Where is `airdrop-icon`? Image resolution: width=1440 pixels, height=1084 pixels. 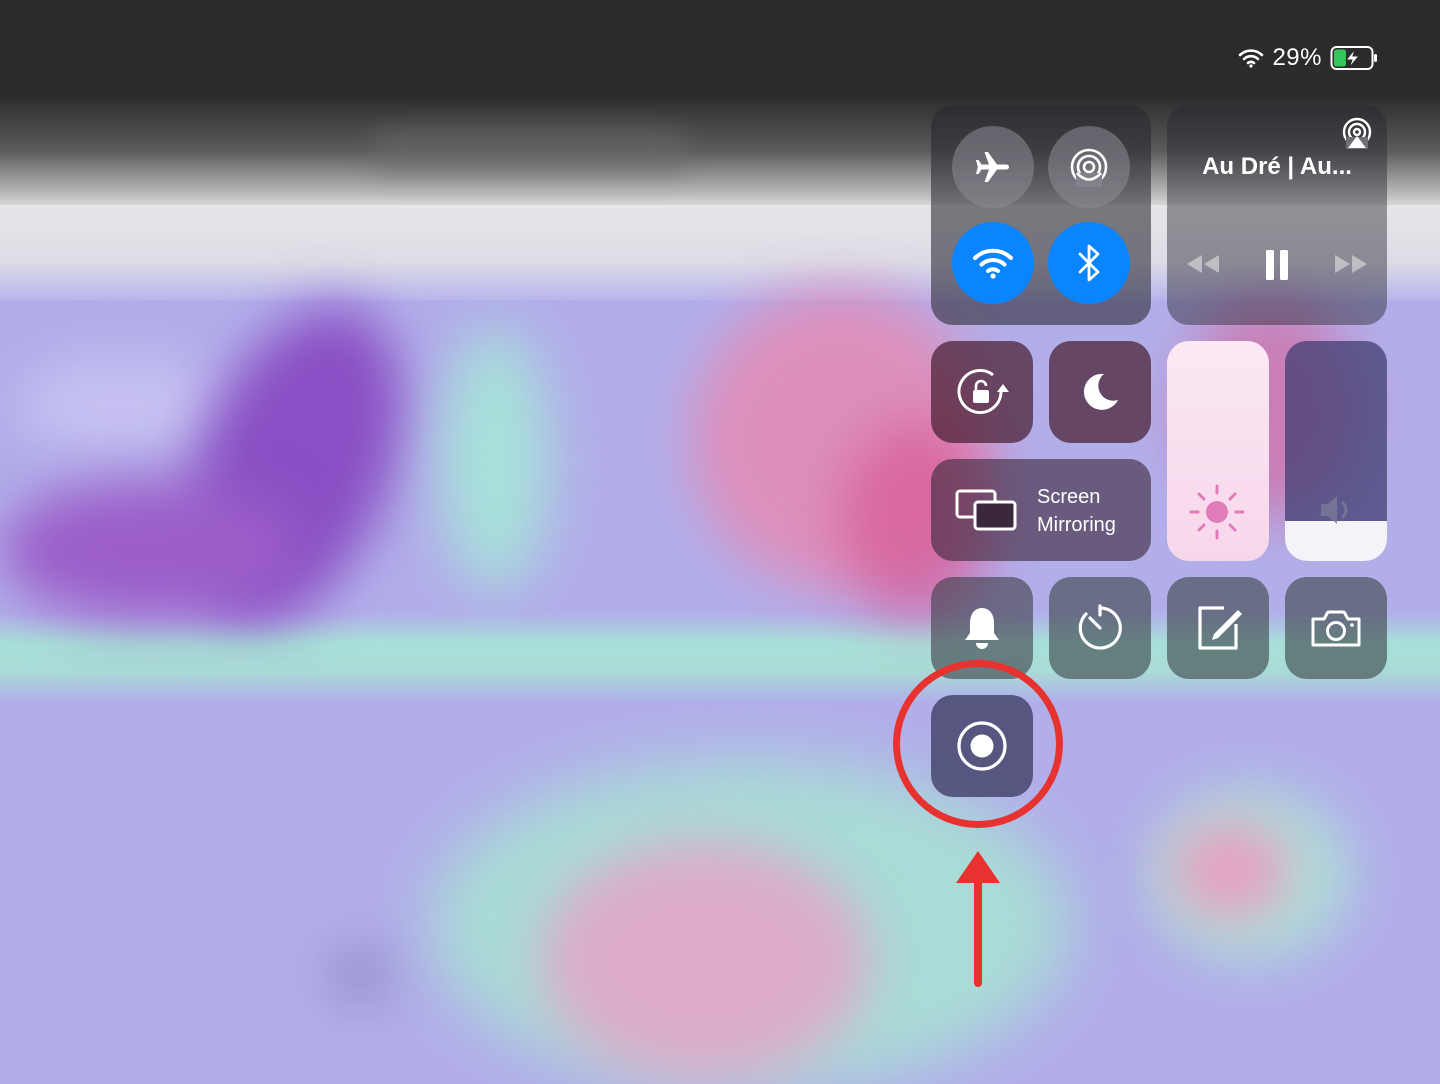 airdrop-icon is located at coordinates (1089, 167).